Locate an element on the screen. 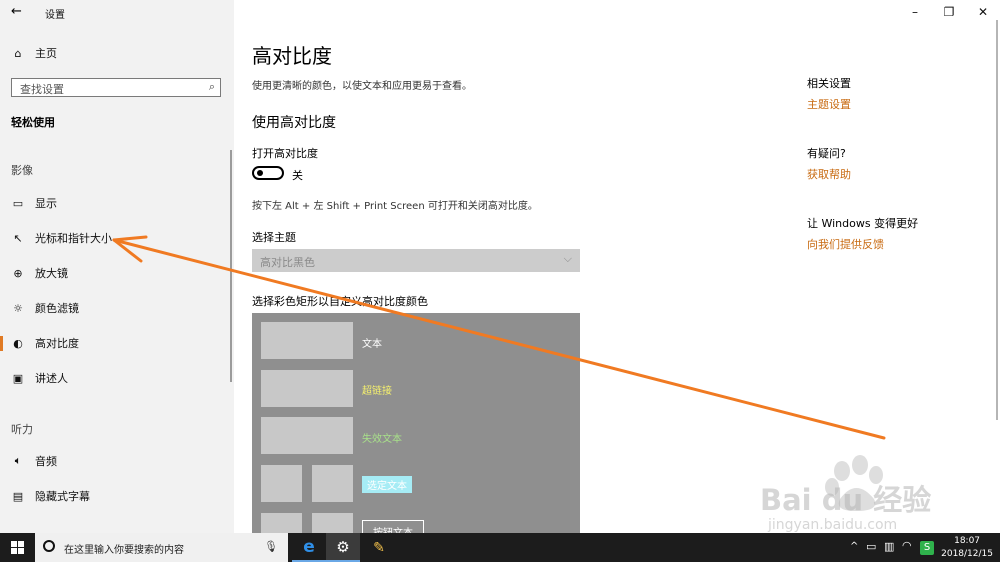 The height and width of the screenshot is (562, 1000). cursor-icon: ↖ is located at coordinates (18, 238).